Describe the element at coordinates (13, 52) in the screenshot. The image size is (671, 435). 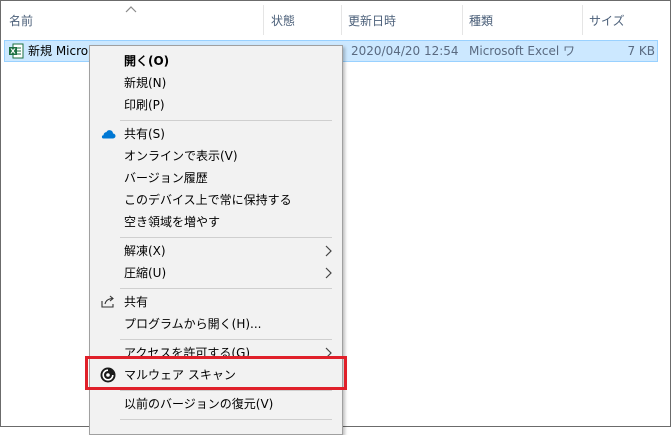
I see `svg-text: X` at that location.